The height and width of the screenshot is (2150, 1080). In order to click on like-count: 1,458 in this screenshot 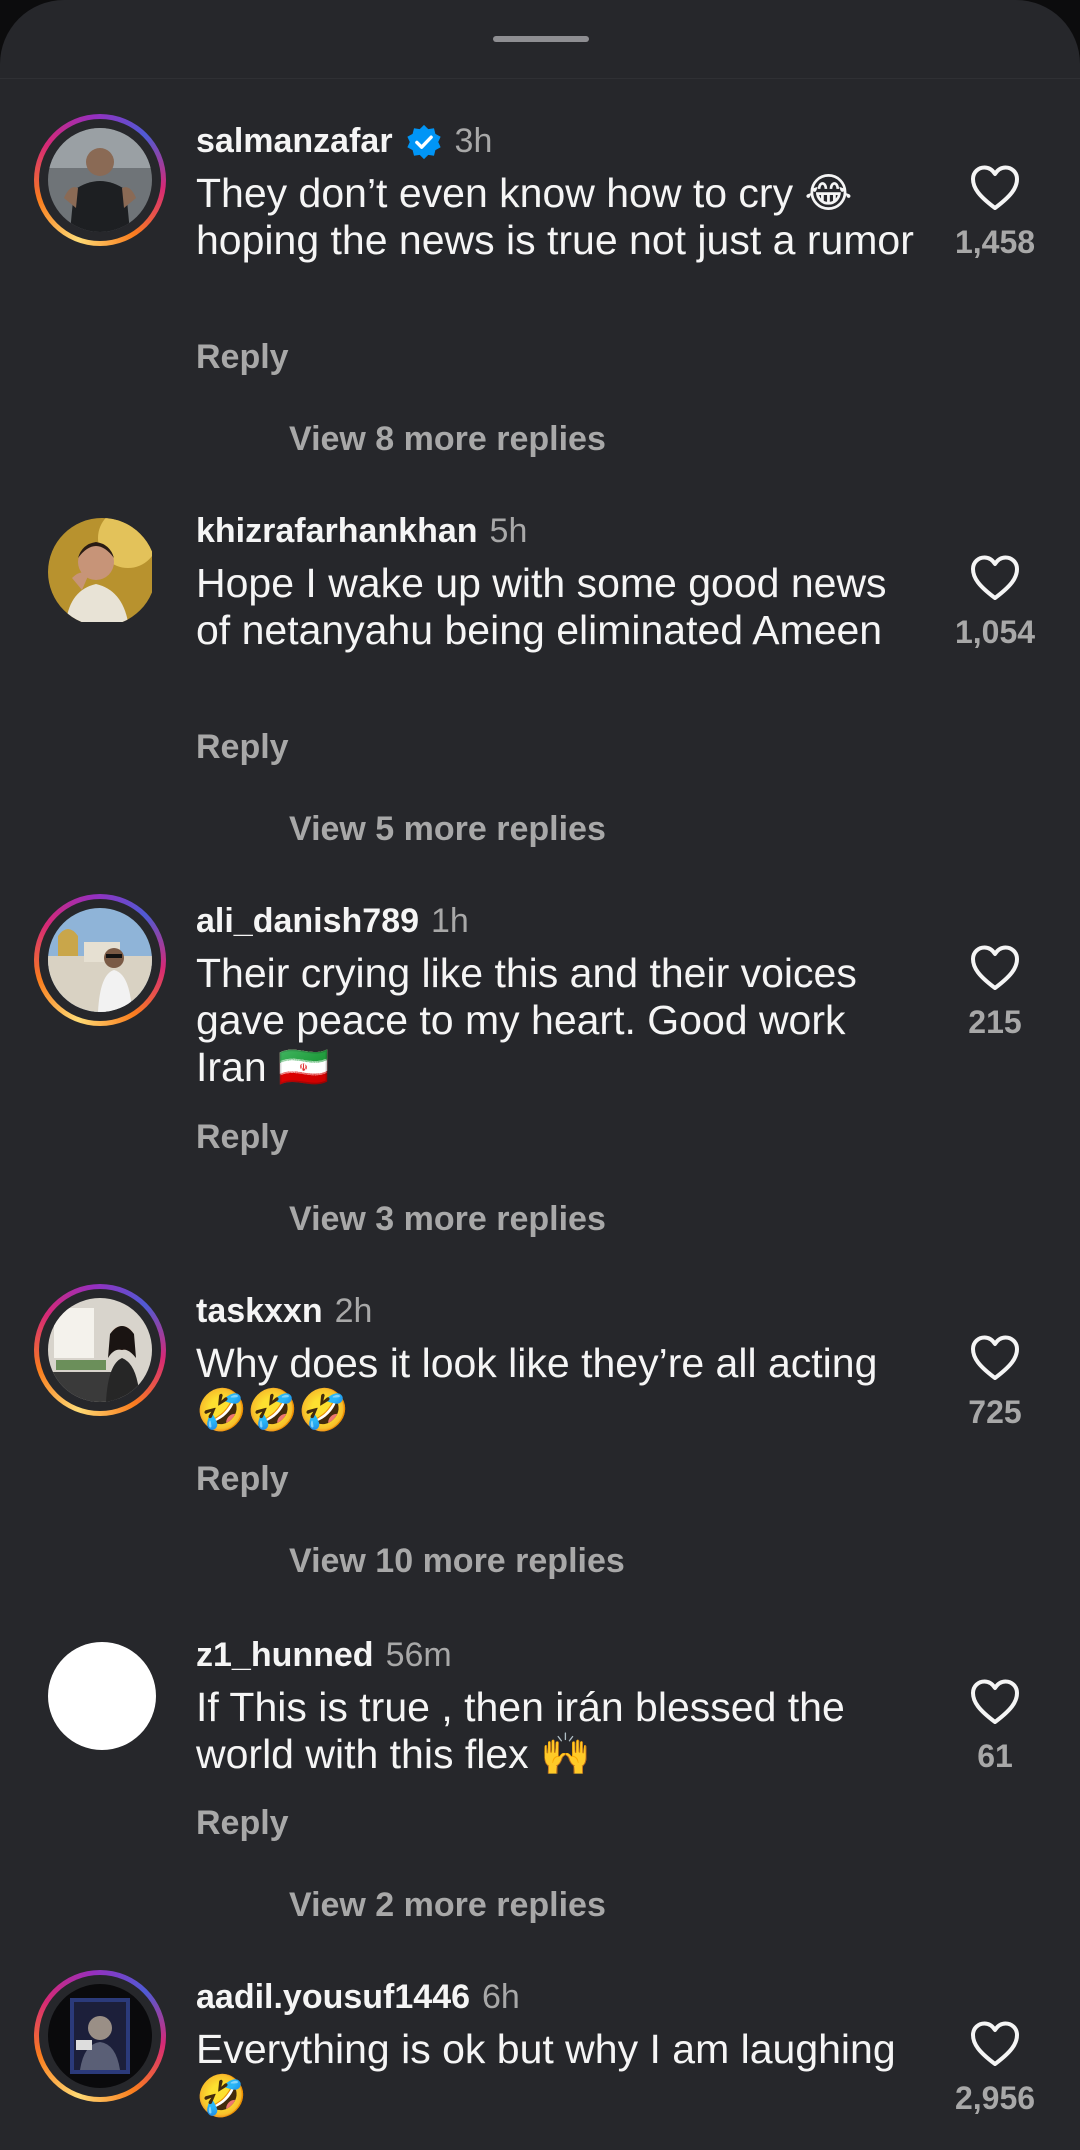, I will do `click(995, 242)`.